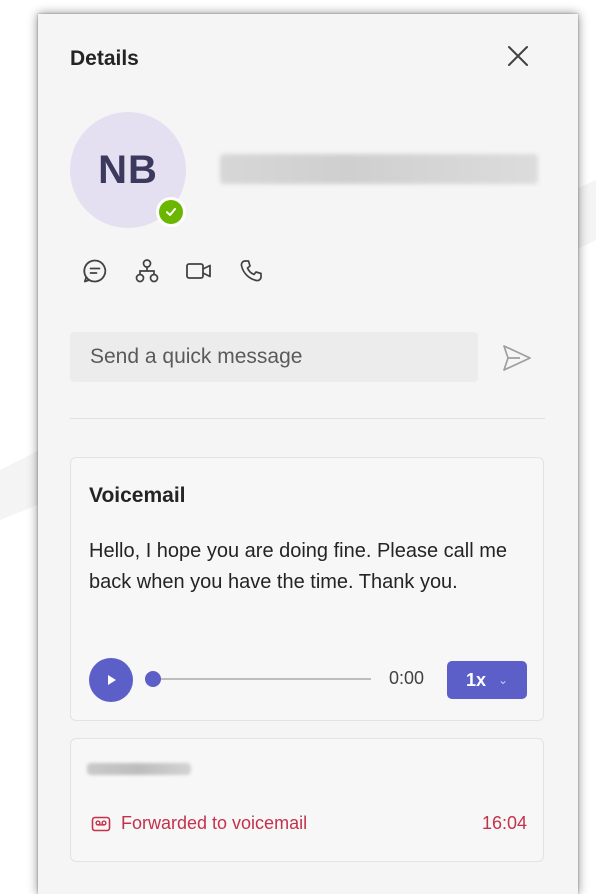 Image resolution: width=596 pixels, height=894 pixels. I want to click on call-status: Forwarded to voicemail, so click(199, 823).